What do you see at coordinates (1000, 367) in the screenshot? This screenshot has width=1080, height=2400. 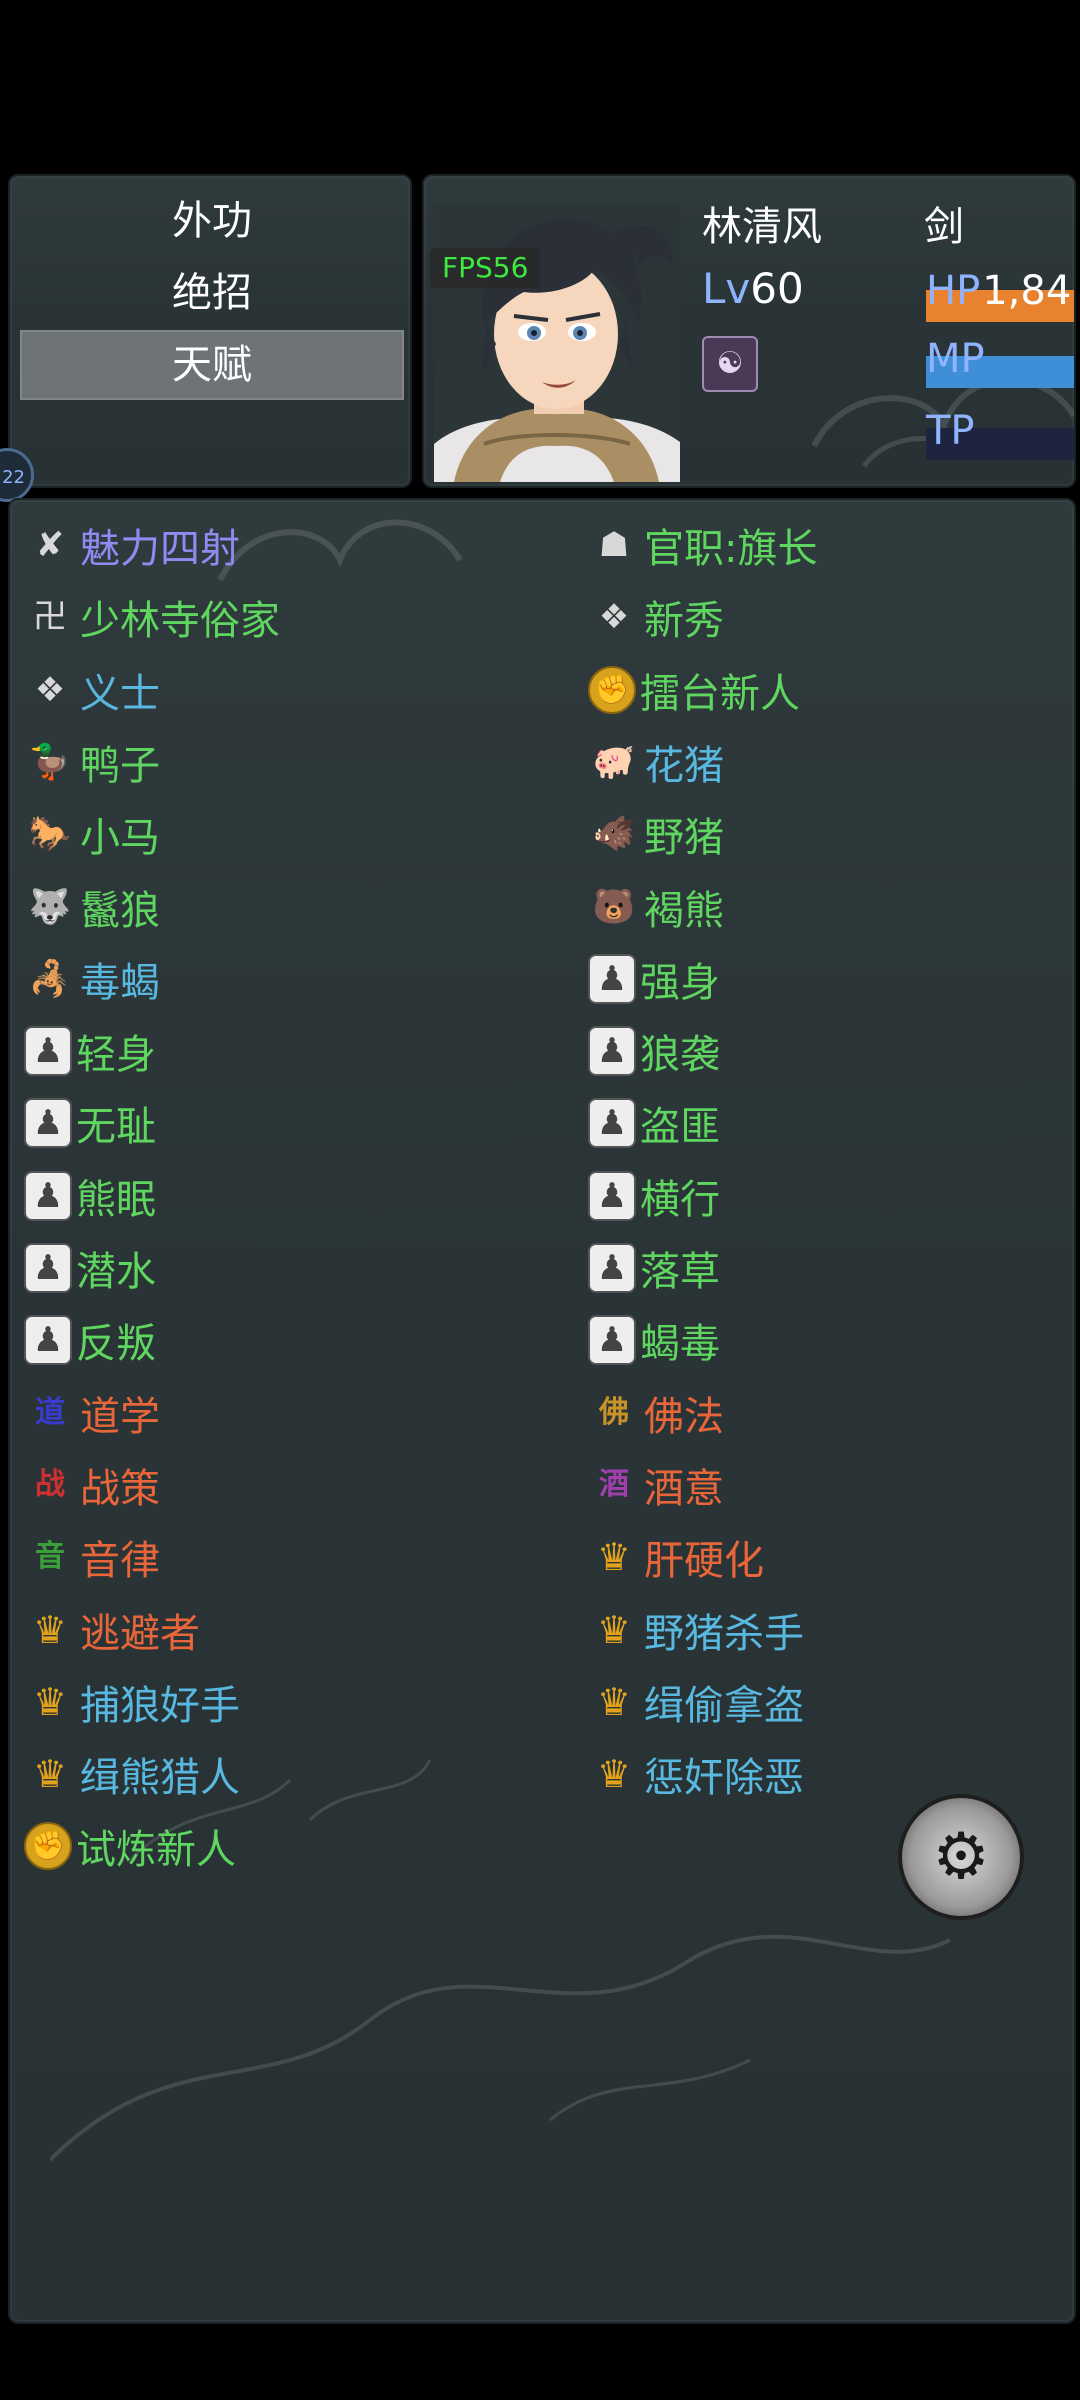 I see `mp-gauge: MP` at bounding box center [1000, 367].